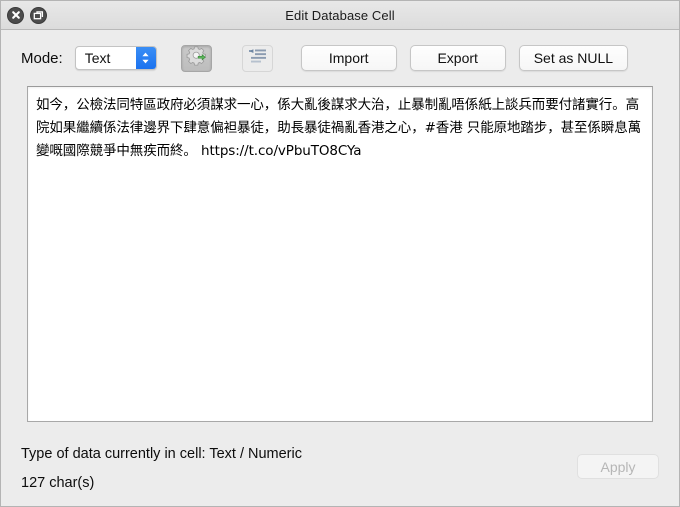 This screenshot has height=507, width=680. I want to click on text-wrap-icon, so click(257, 58).